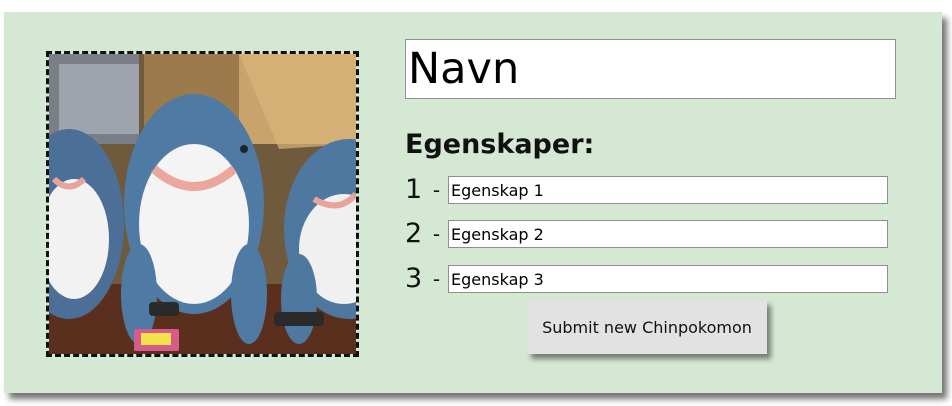  I want to click on name-input, so click(650, 69).